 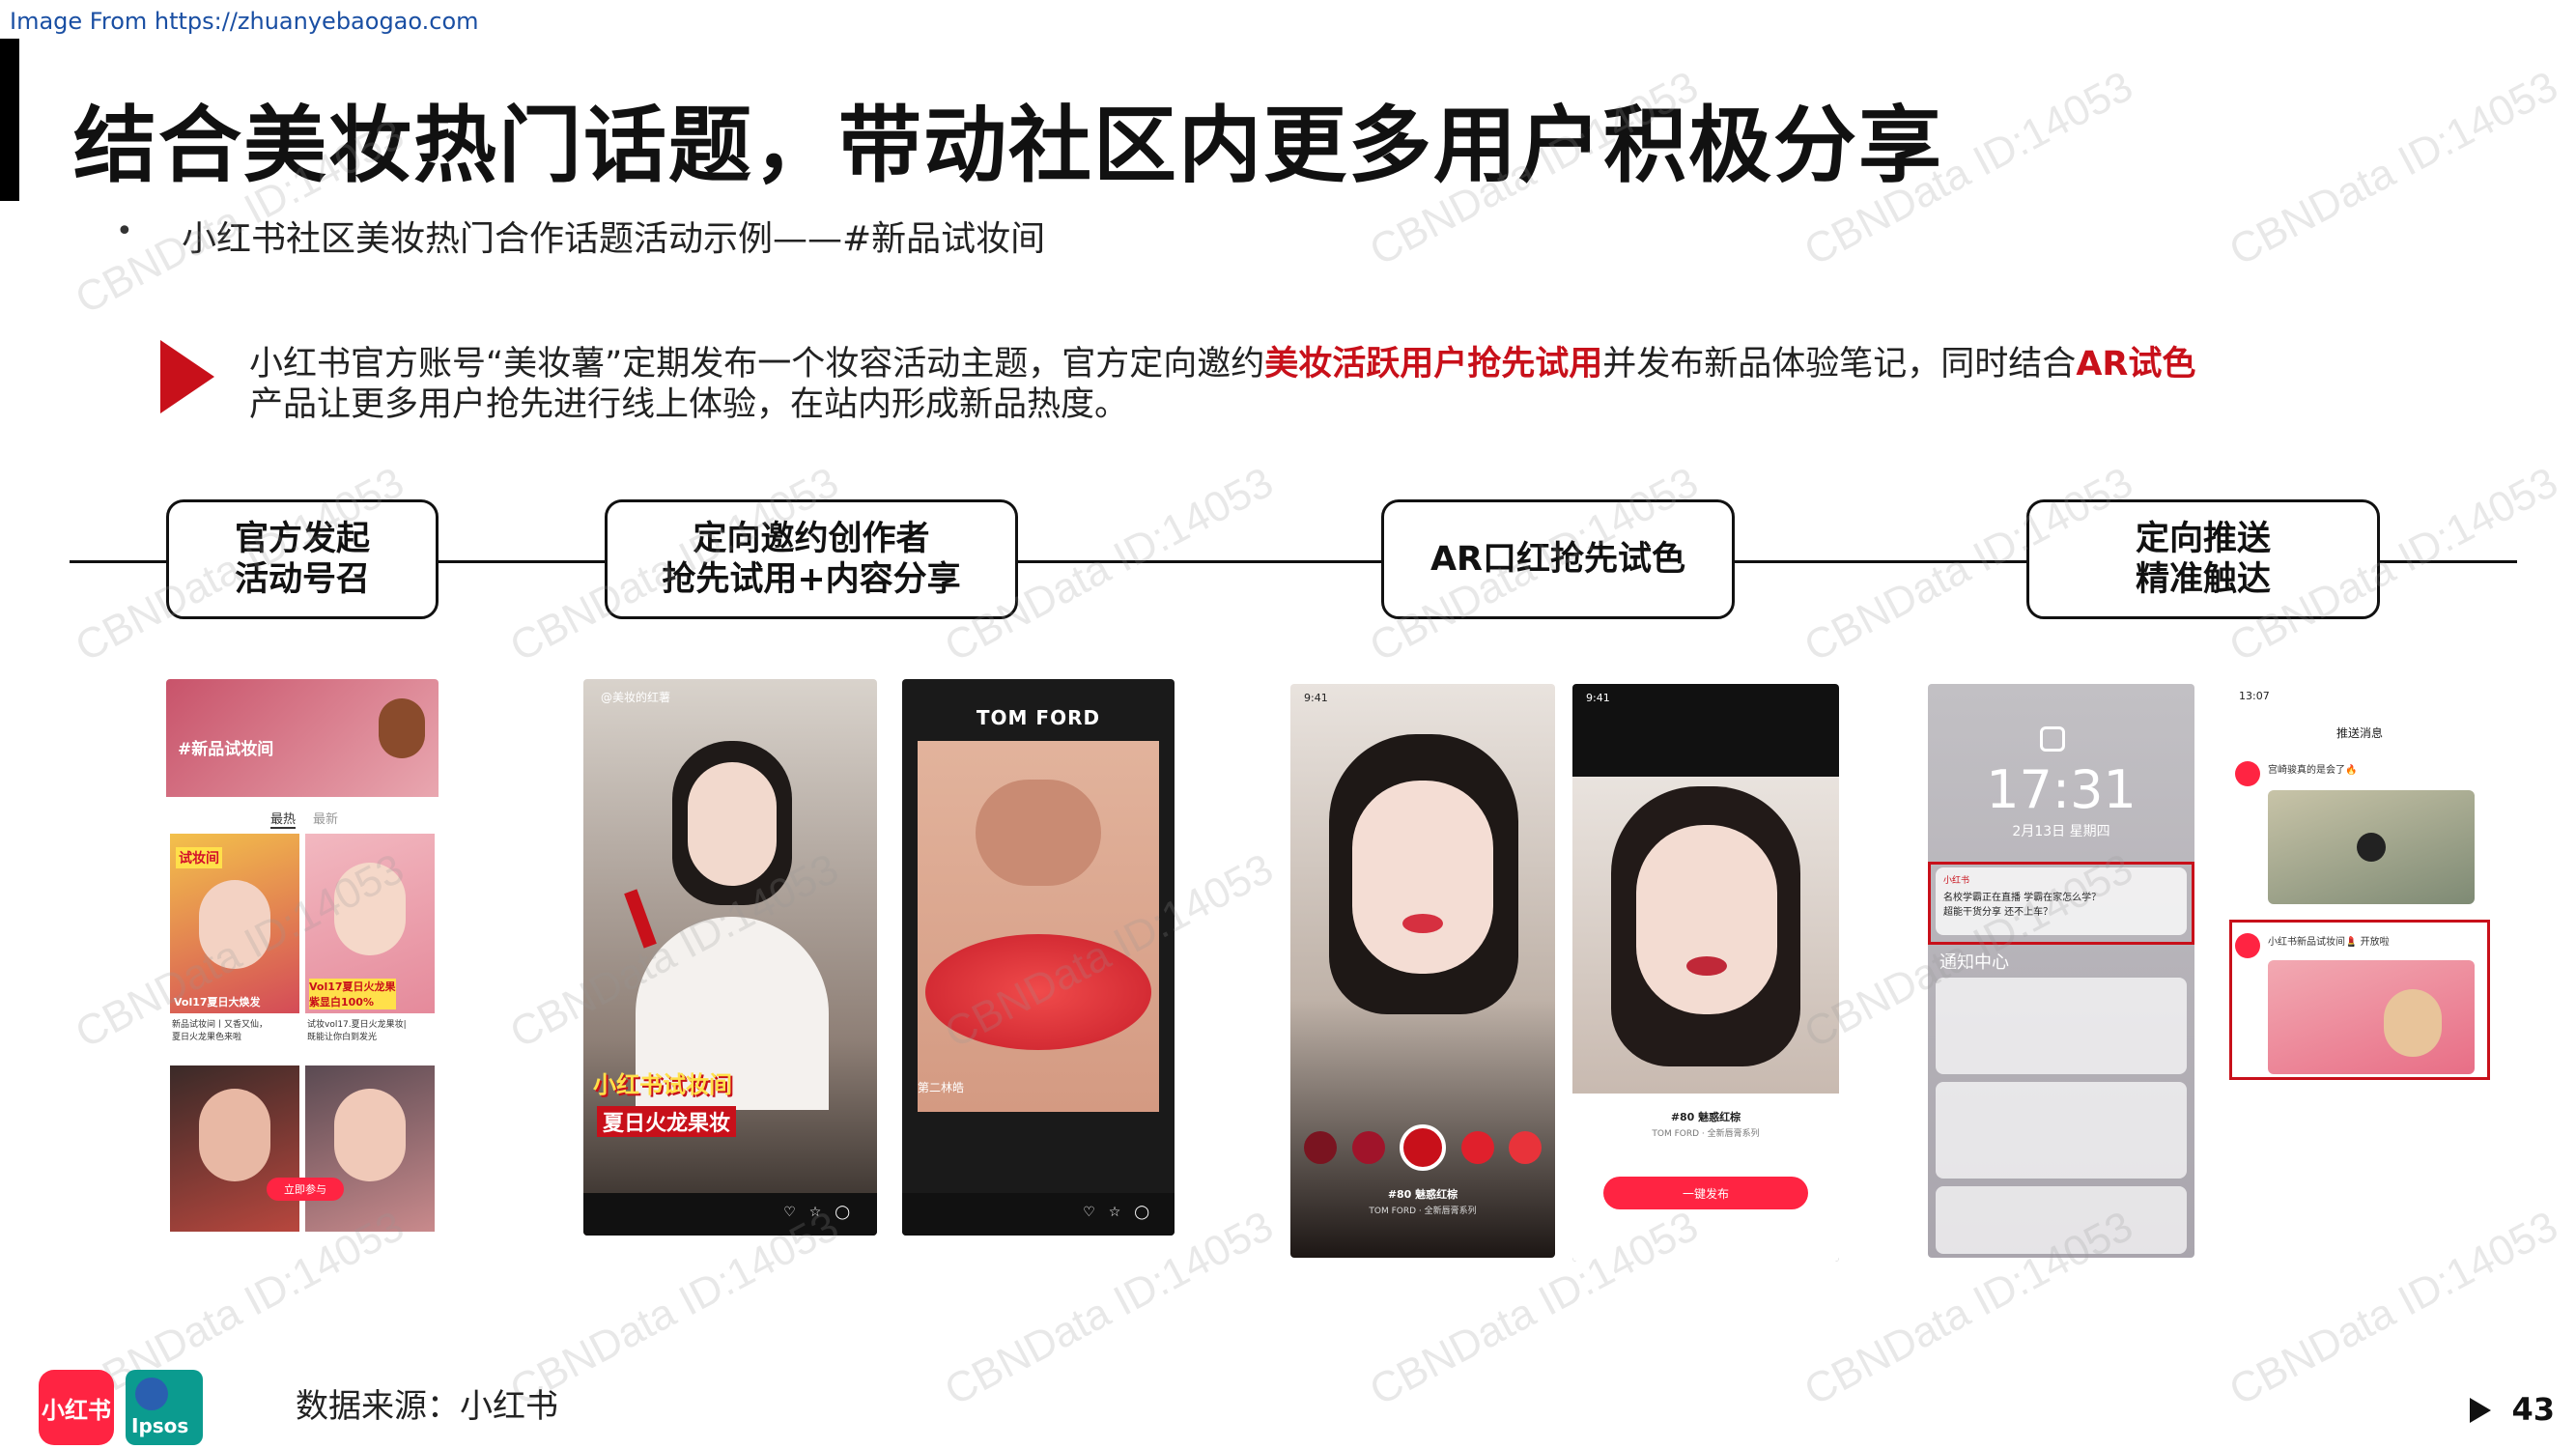 I want to click on screenshot-ar-tryon-2: 9:41 #80 魅惑红棕 TOM FORD · 全新唇膏系列 一键发布, so click(x=1705, y=973).